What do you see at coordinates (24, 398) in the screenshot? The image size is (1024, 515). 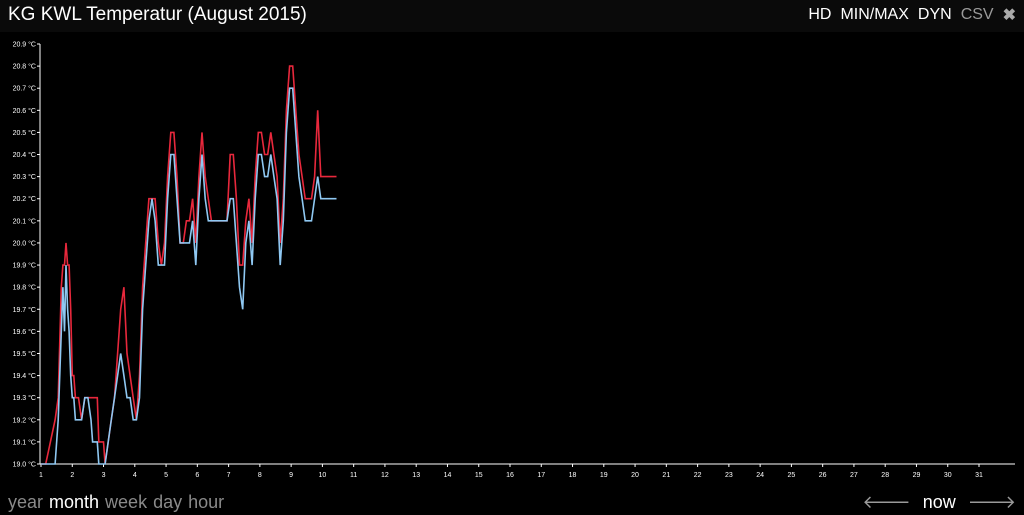 I see `y-tick-label: 19.3 °C` at bounding box center [24, 398].